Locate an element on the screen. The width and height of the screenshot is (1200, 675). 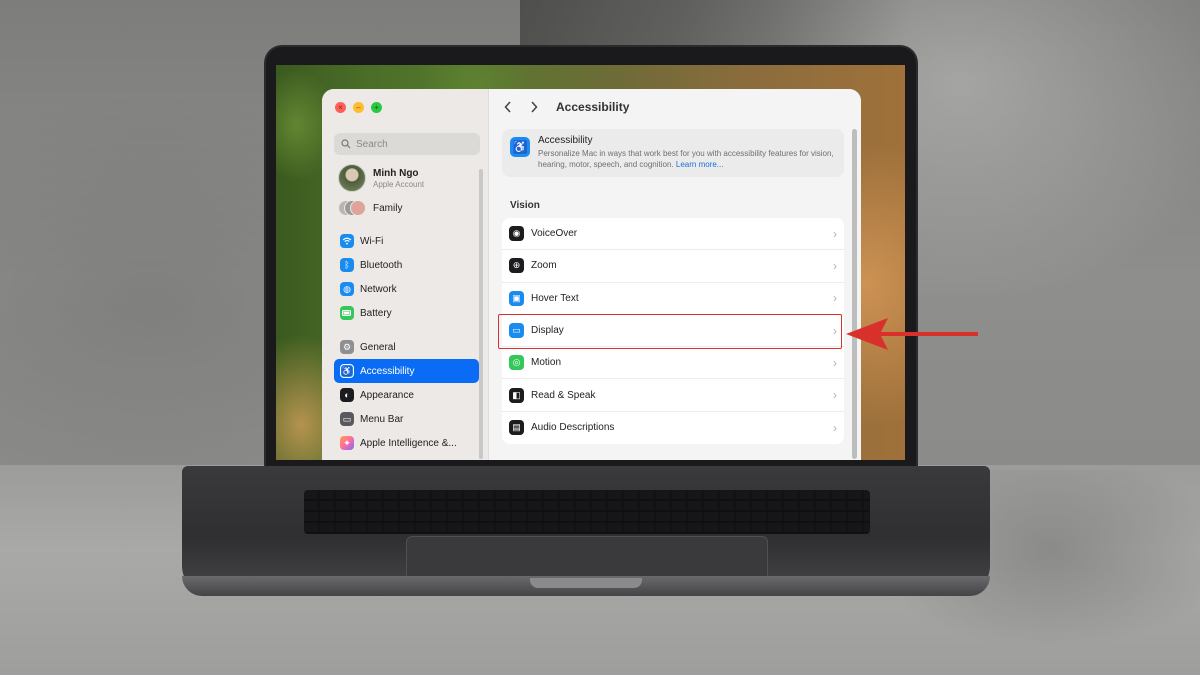
display-highlight-box is located at coordinates (670, 331).